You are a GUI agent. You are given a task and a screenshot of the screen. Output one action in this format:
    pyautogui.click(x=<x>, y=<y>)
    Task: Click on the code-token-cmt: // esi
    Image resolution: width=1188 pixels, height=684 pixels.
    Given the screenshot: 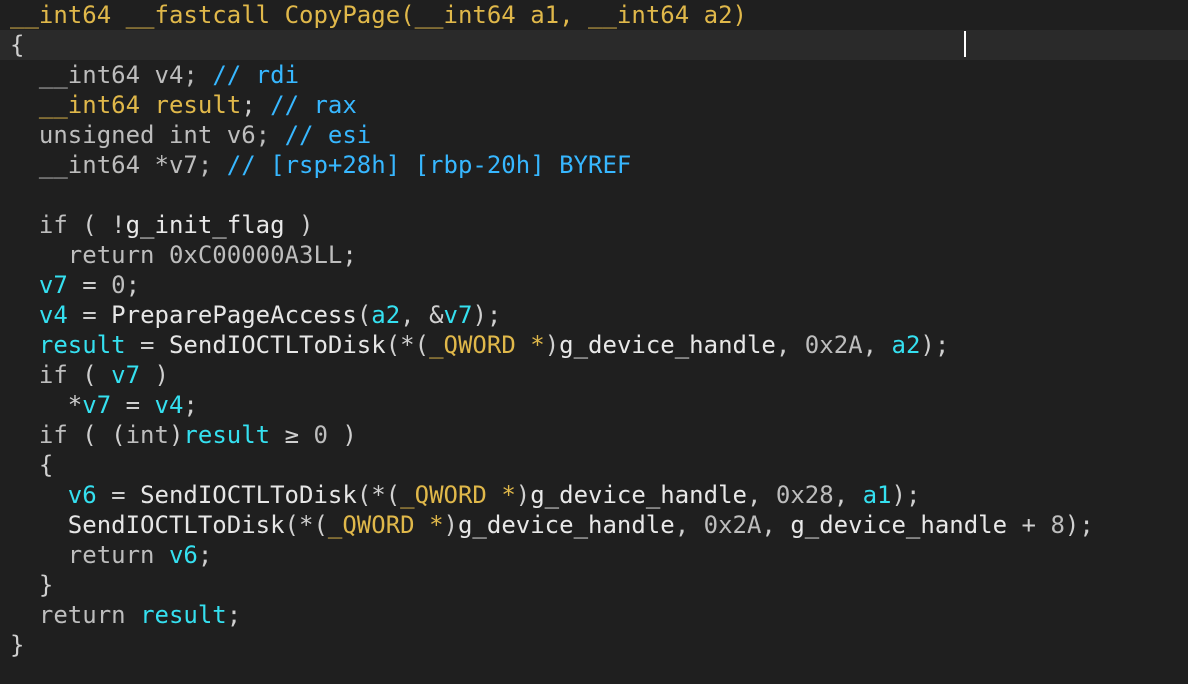 What is the action you would take?
    pyautogui.click(x=328, y=135)
    